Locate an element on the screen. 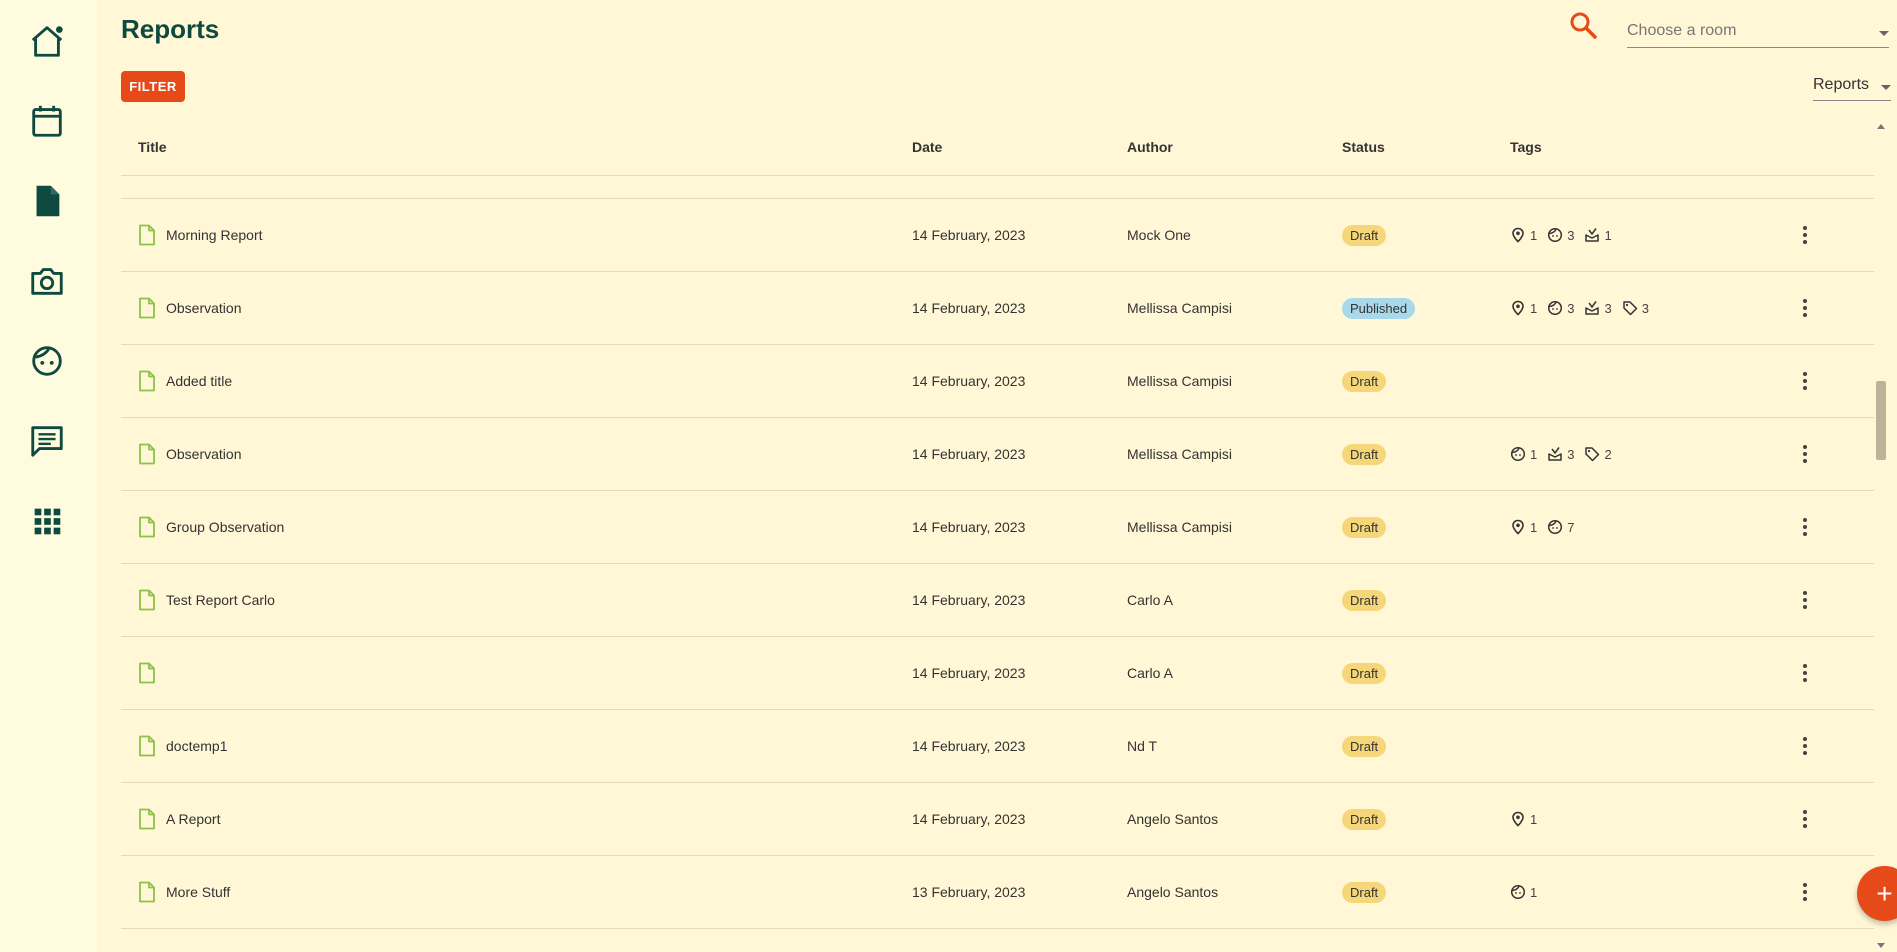 Image resolution: width=1897 pixels, height=952 pixels. report-title: doctemp1 is located at coordinates (196, 746).